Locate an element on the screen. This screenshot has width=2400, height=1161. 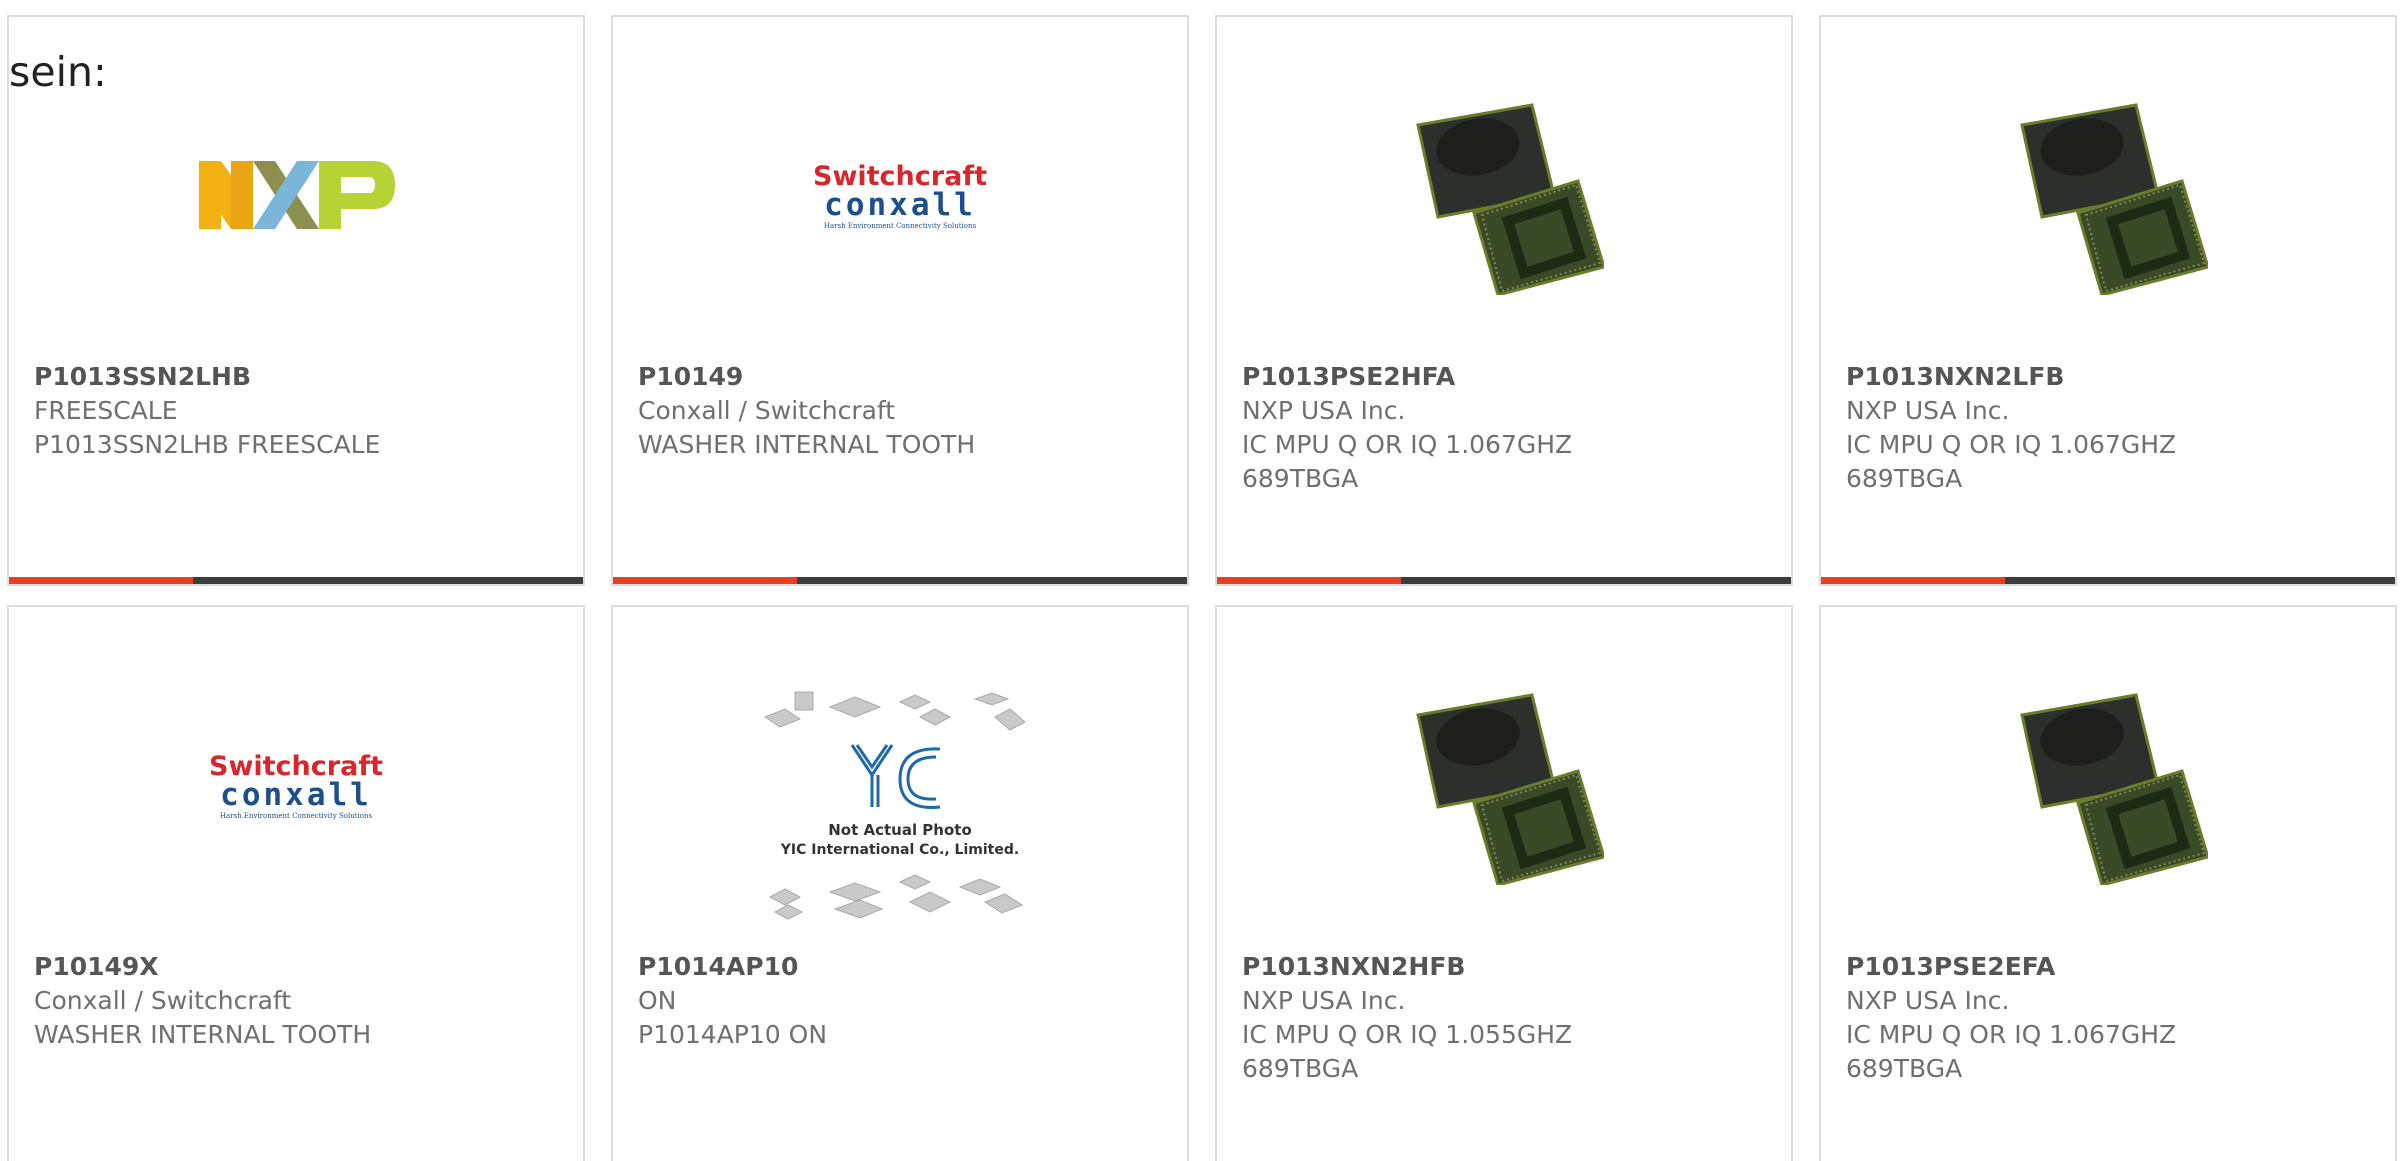
part-number: P1013PSE2EFA is located at coordinates (2111, 967).